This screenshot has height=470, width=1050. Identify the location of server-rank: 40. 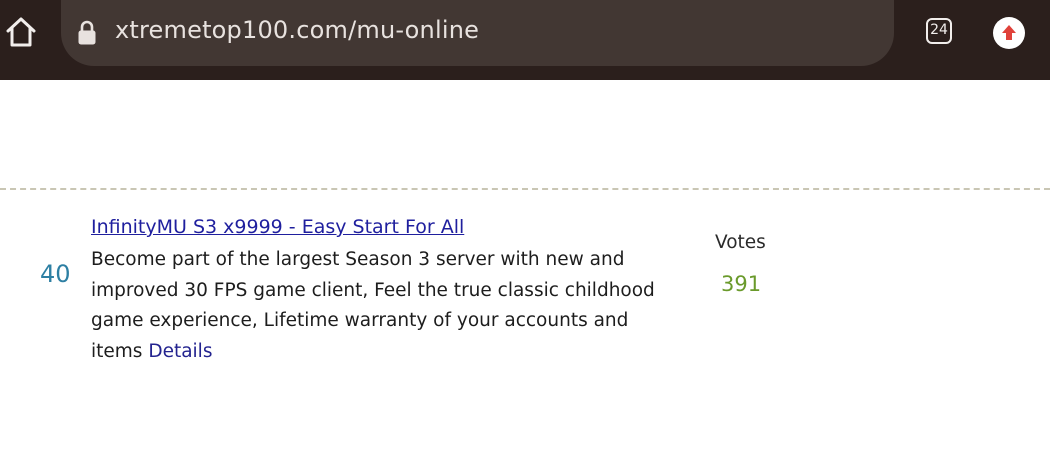
(55, 274).